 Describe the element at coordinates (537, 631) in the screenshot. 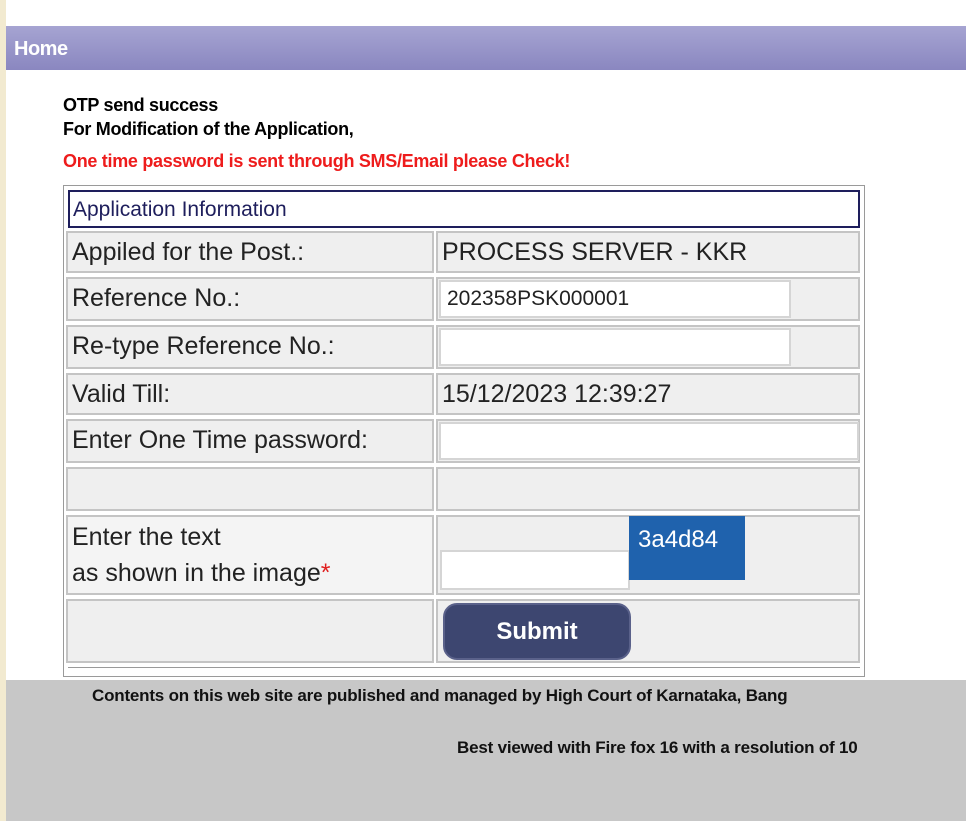

I see `submit-button: Submit` at that location.